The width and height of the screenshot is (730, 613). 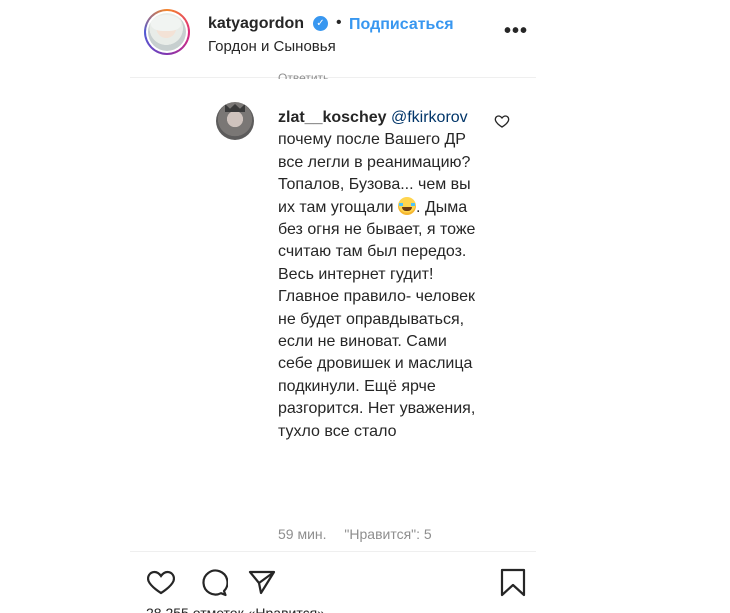 What do you see at coordinates (401, 25) in the screenshot?
I see `follow-button: Подписаться` at bounding box center [401, 25].